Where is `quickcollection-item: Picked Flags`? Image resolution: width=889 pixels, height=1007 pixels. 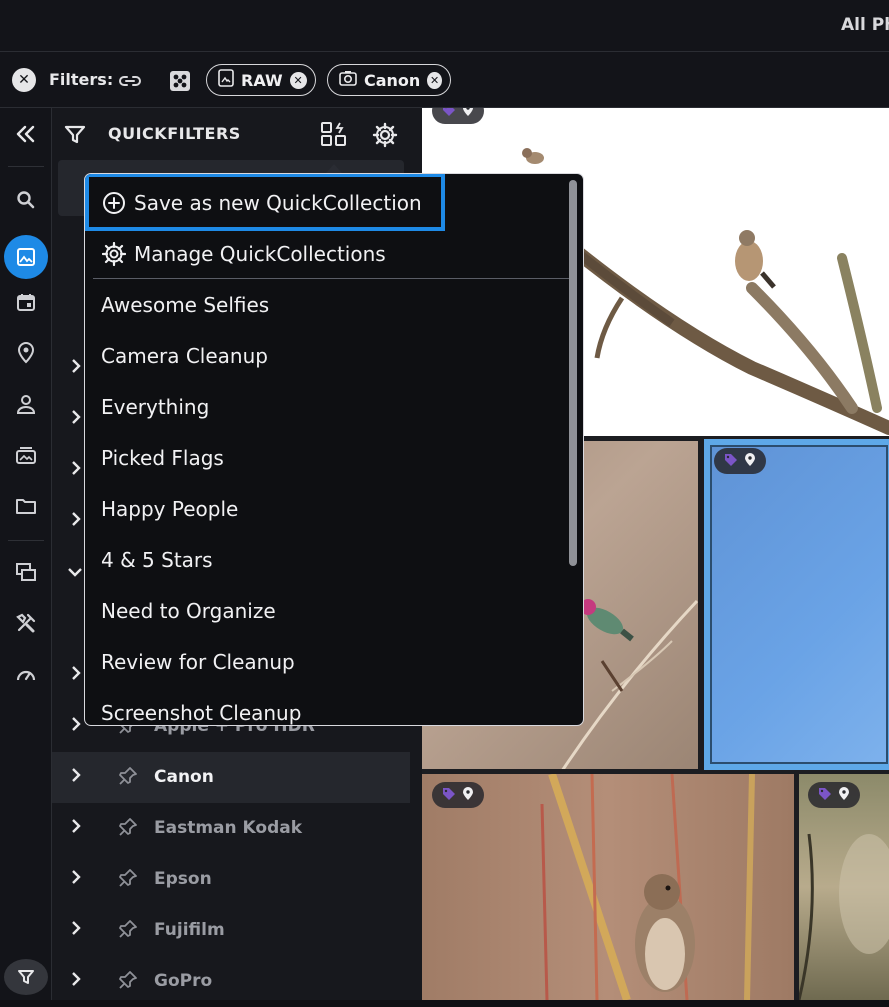 quickcollection-item: Picked Flags is located at coordinates (328, 458).